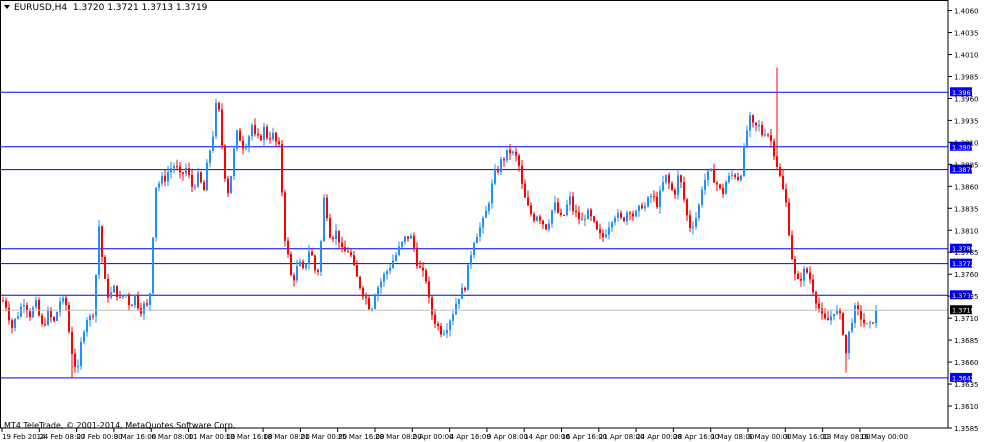 The height and width of the screenshot is (442, 1000). I want to click on triangle-down-icon, so click(7, 7).